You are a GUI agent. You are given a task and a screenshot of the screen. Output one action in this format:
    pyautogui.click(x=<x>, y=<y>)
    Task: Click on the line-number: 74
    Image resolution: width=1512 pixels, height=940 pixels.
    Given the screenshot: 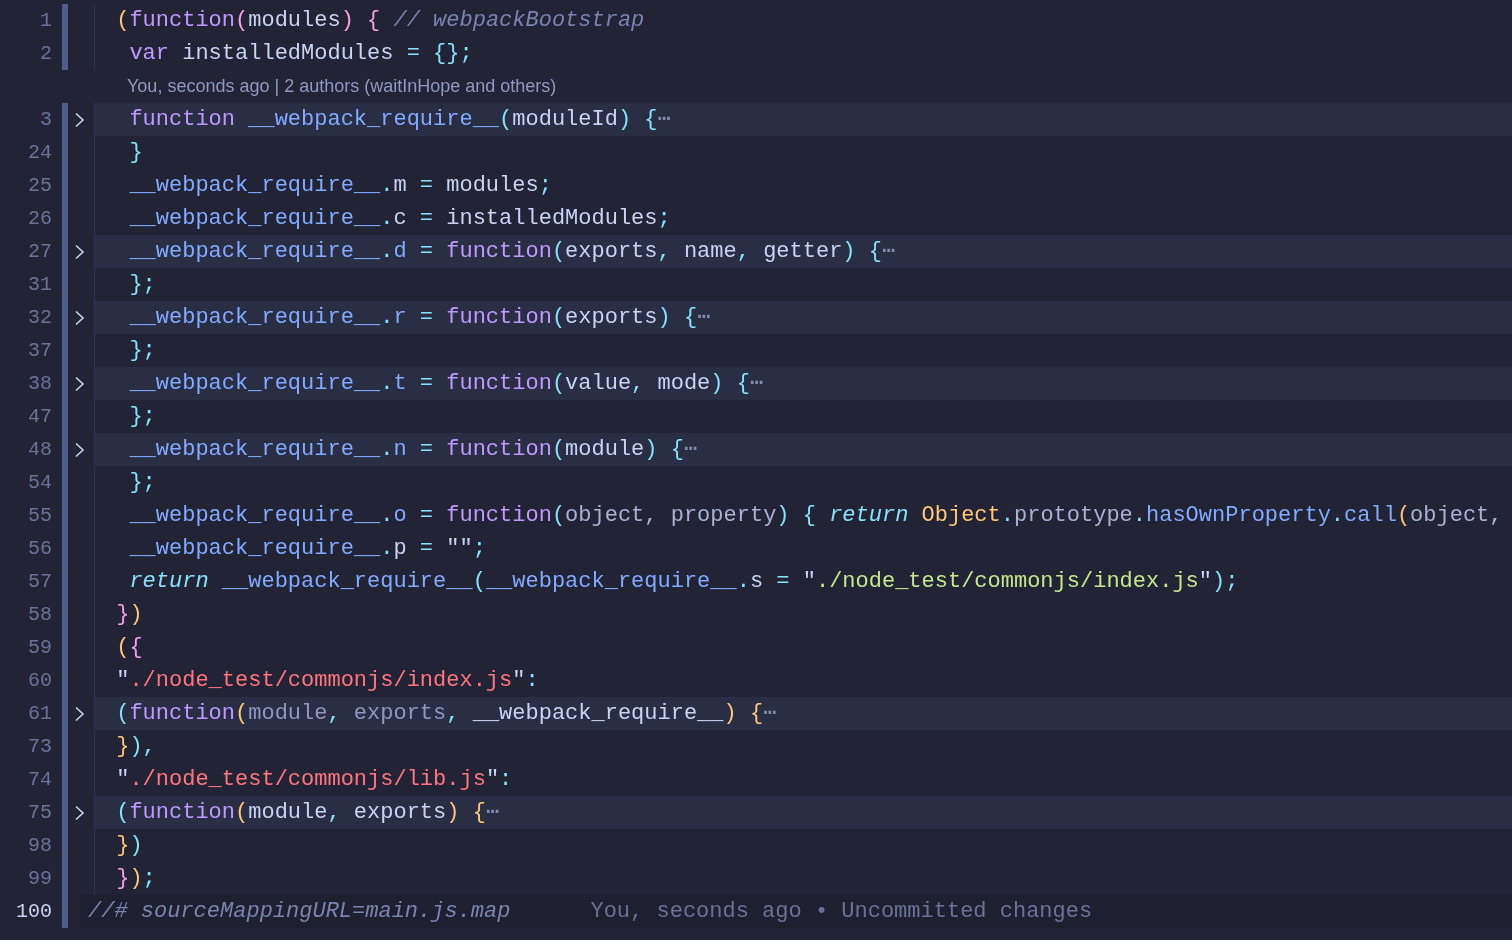 What is the action you would take?
    pyautogui.click(x=39, y=780)
    